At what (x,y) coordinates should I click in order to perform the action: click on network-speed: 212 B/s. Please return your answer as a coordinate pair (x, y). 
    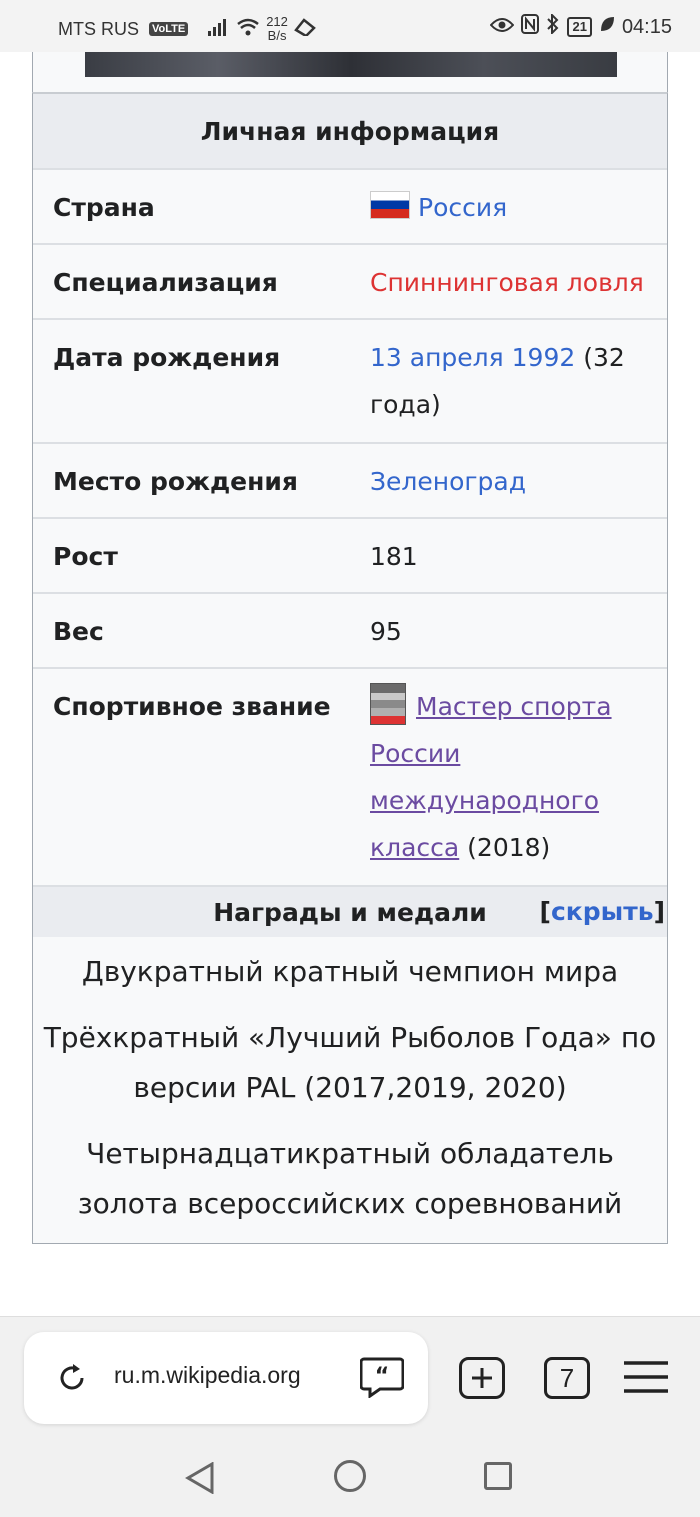
    Looking at the image, I should click on (277, 29).